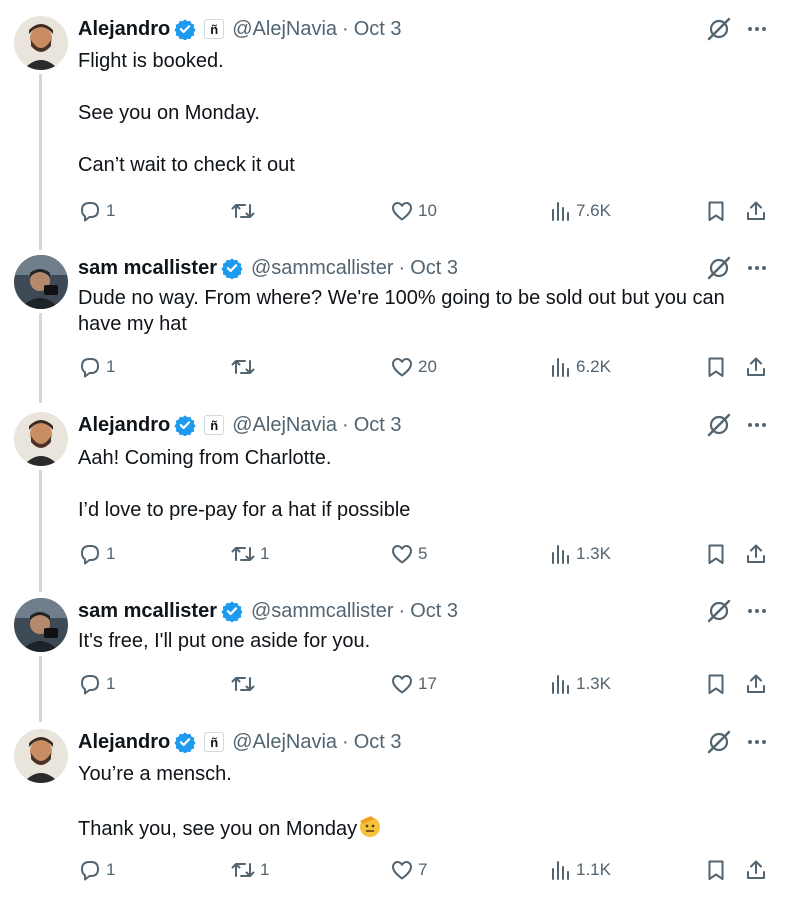 The width and height of the screenshot is (786, 898). What do you see at coordinates (593, 553) in the screenshot?
I see `views-count: 1.3K` at bounding box center [593, 553].